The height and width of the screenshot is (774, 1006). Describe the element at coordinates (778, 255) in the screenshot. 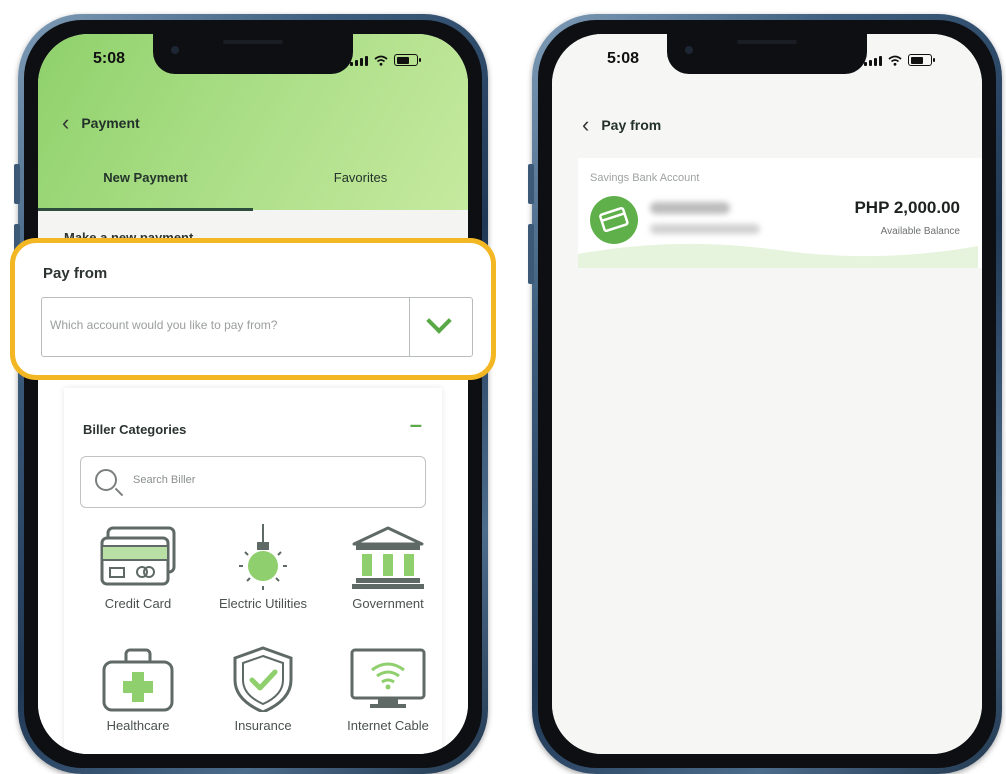

I see `card-wave-decoration` at that location.